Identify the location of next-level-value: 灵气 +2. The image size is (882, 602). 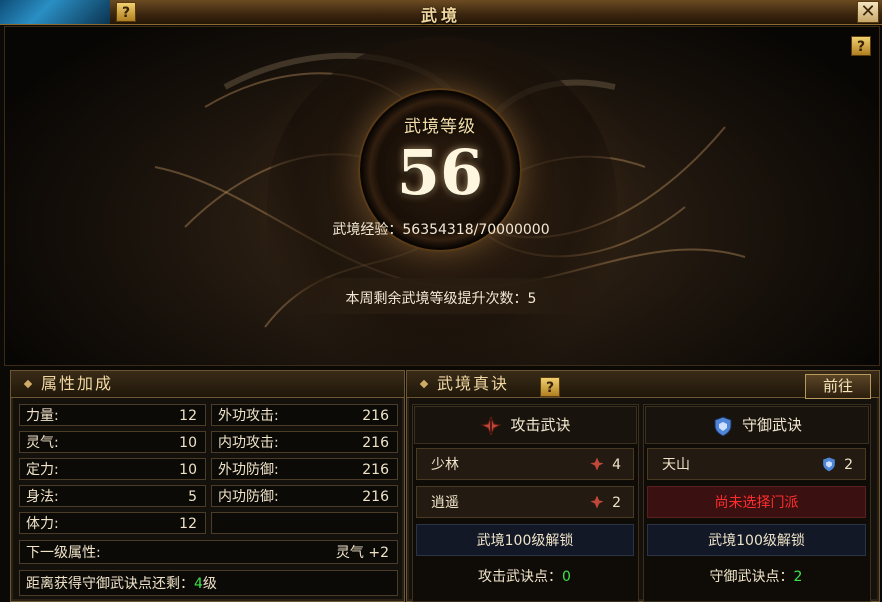
(362, 553).